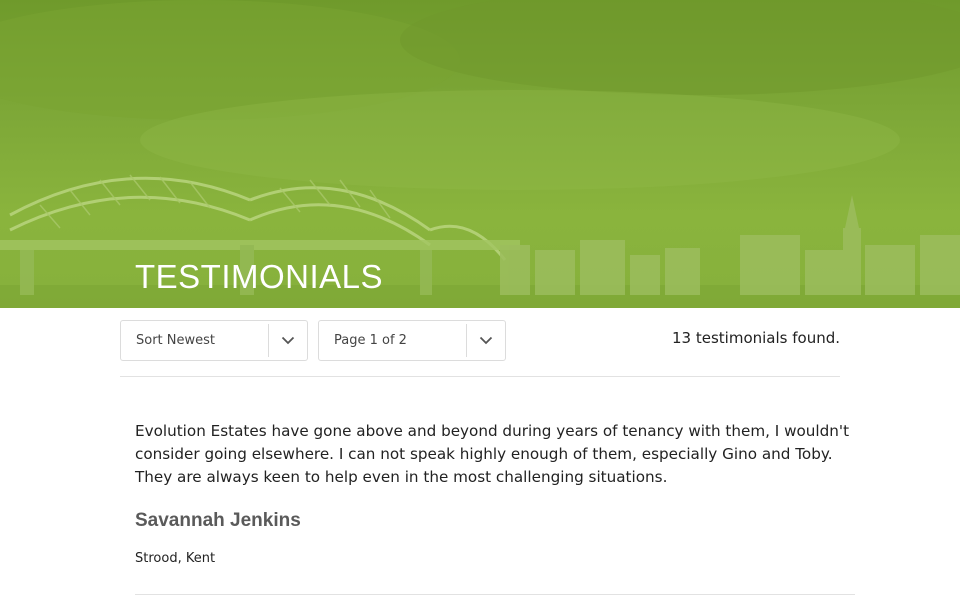 The image size is (960, 600). Describe the element at coordinates (370, 340) in the screenshot. I see `page-select-value: Page 1 of 2` at that location.